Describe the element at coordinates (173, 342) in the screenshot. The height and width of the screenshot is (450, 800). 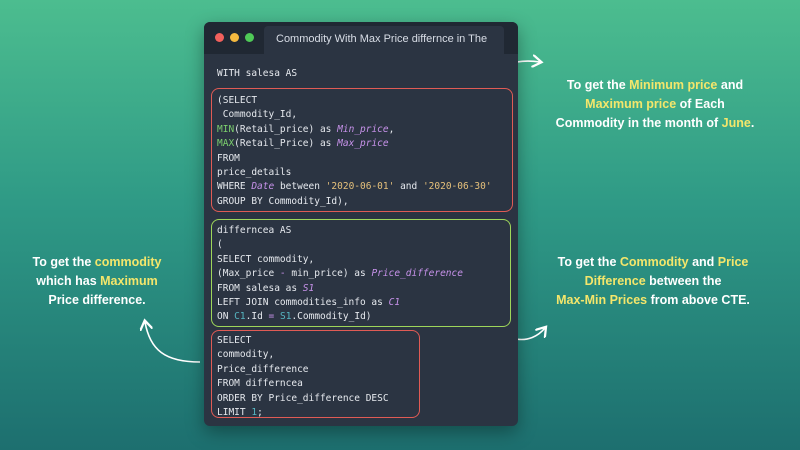
I see `arrow-left` at that location.